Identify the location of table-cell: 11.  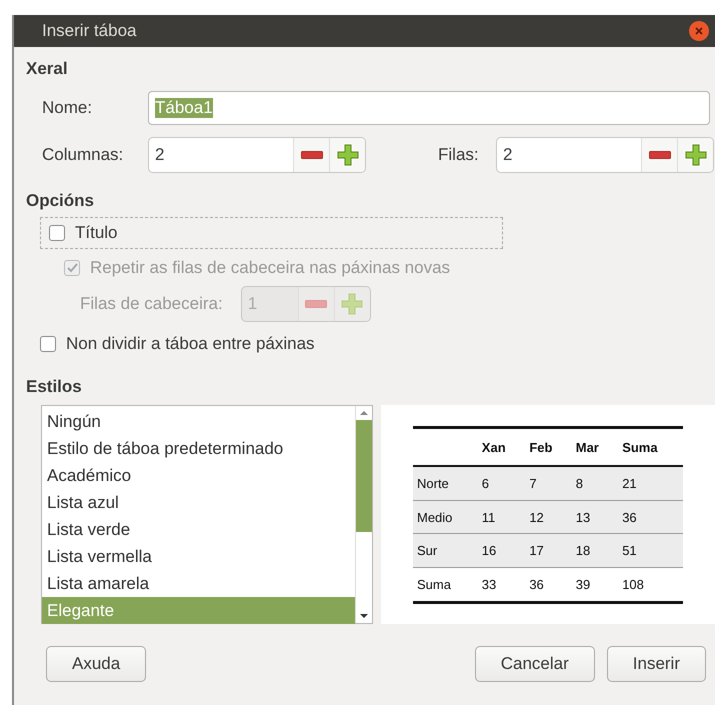
(502, 517).